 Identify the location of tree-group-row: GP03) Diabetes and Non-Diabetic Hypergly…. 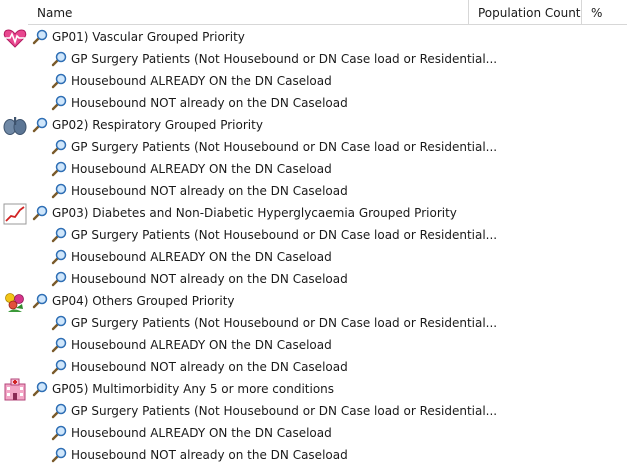
(313, 213).